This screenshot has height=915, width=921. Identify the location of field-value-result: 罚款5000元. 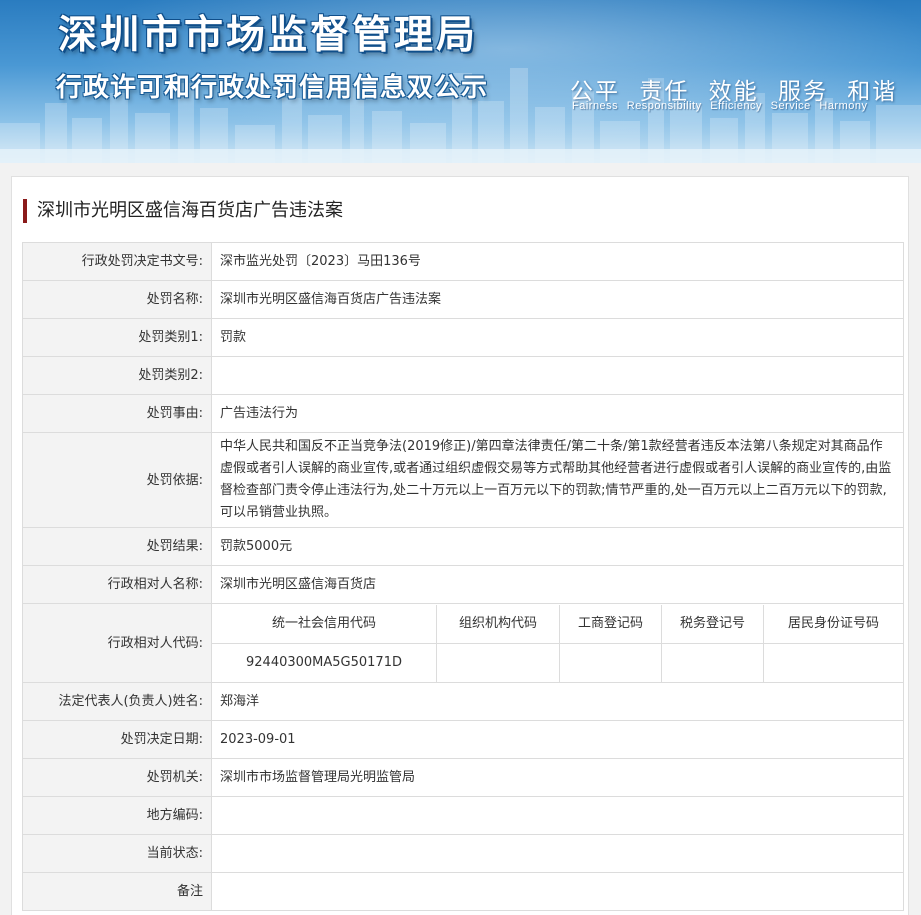
(557, 546).